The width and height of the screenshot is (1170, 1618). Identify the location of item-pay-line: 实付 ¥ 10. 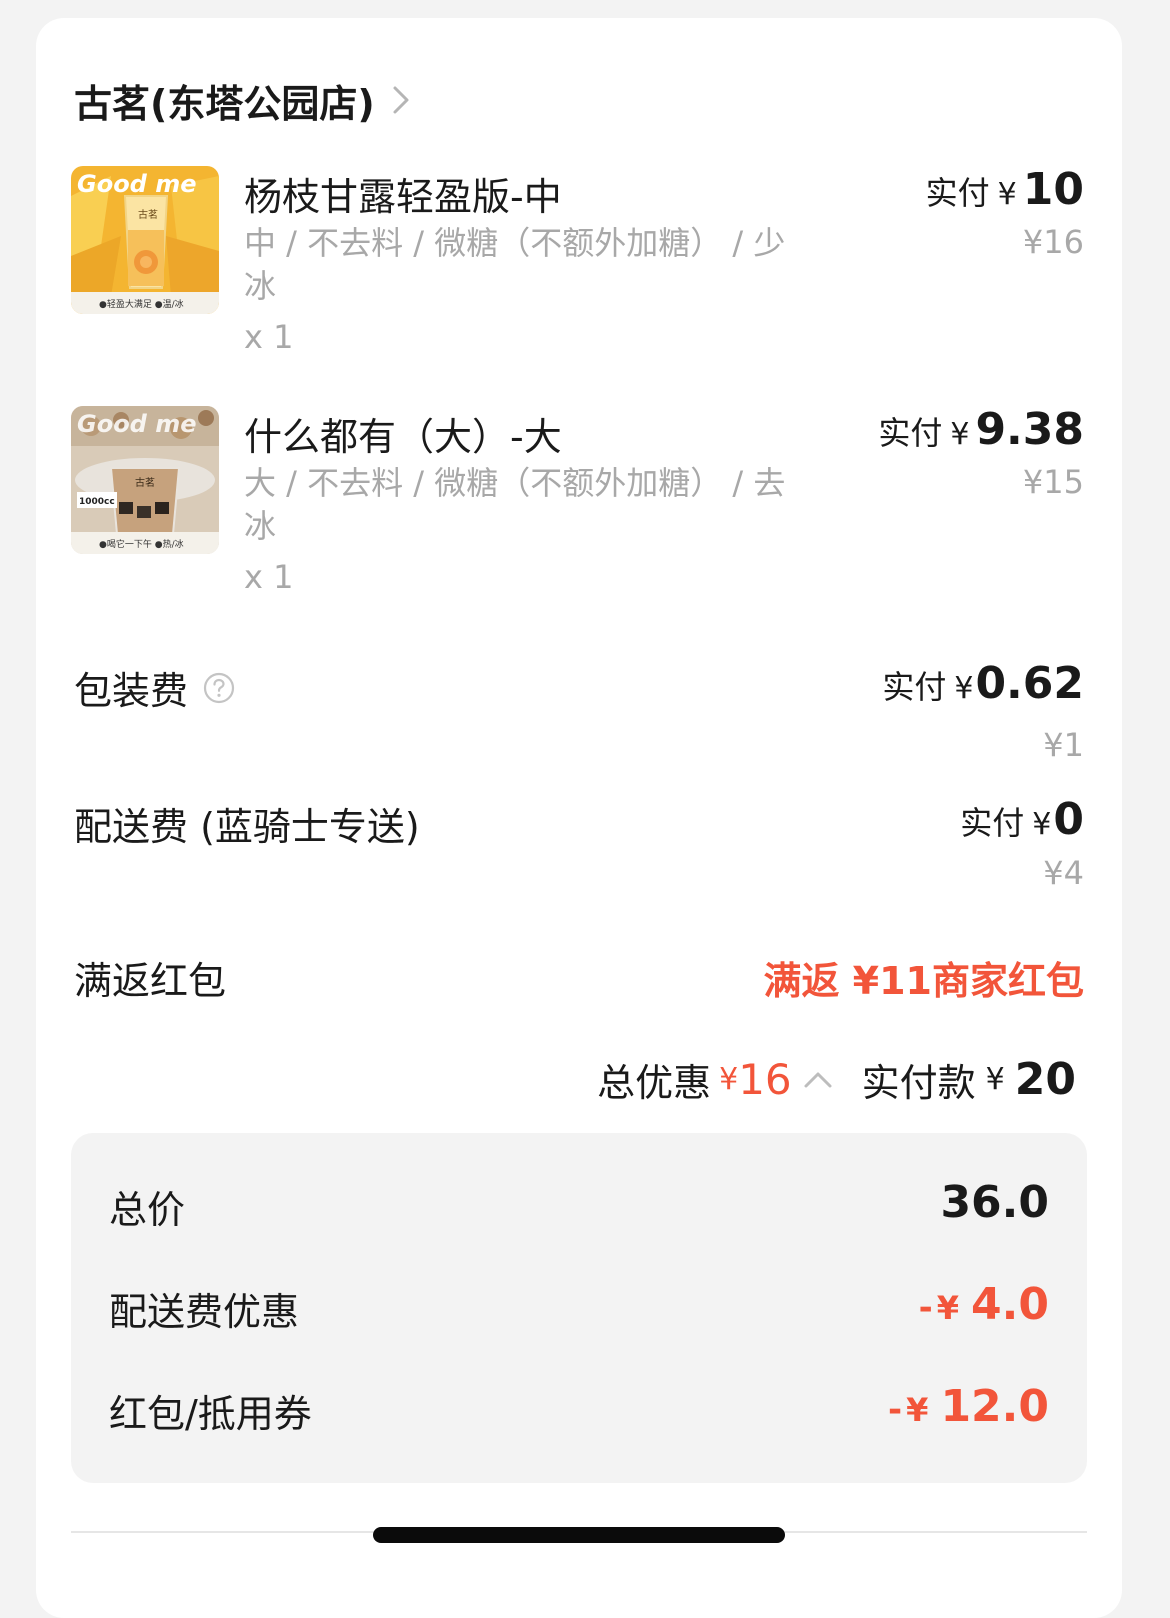
(1005, 189).